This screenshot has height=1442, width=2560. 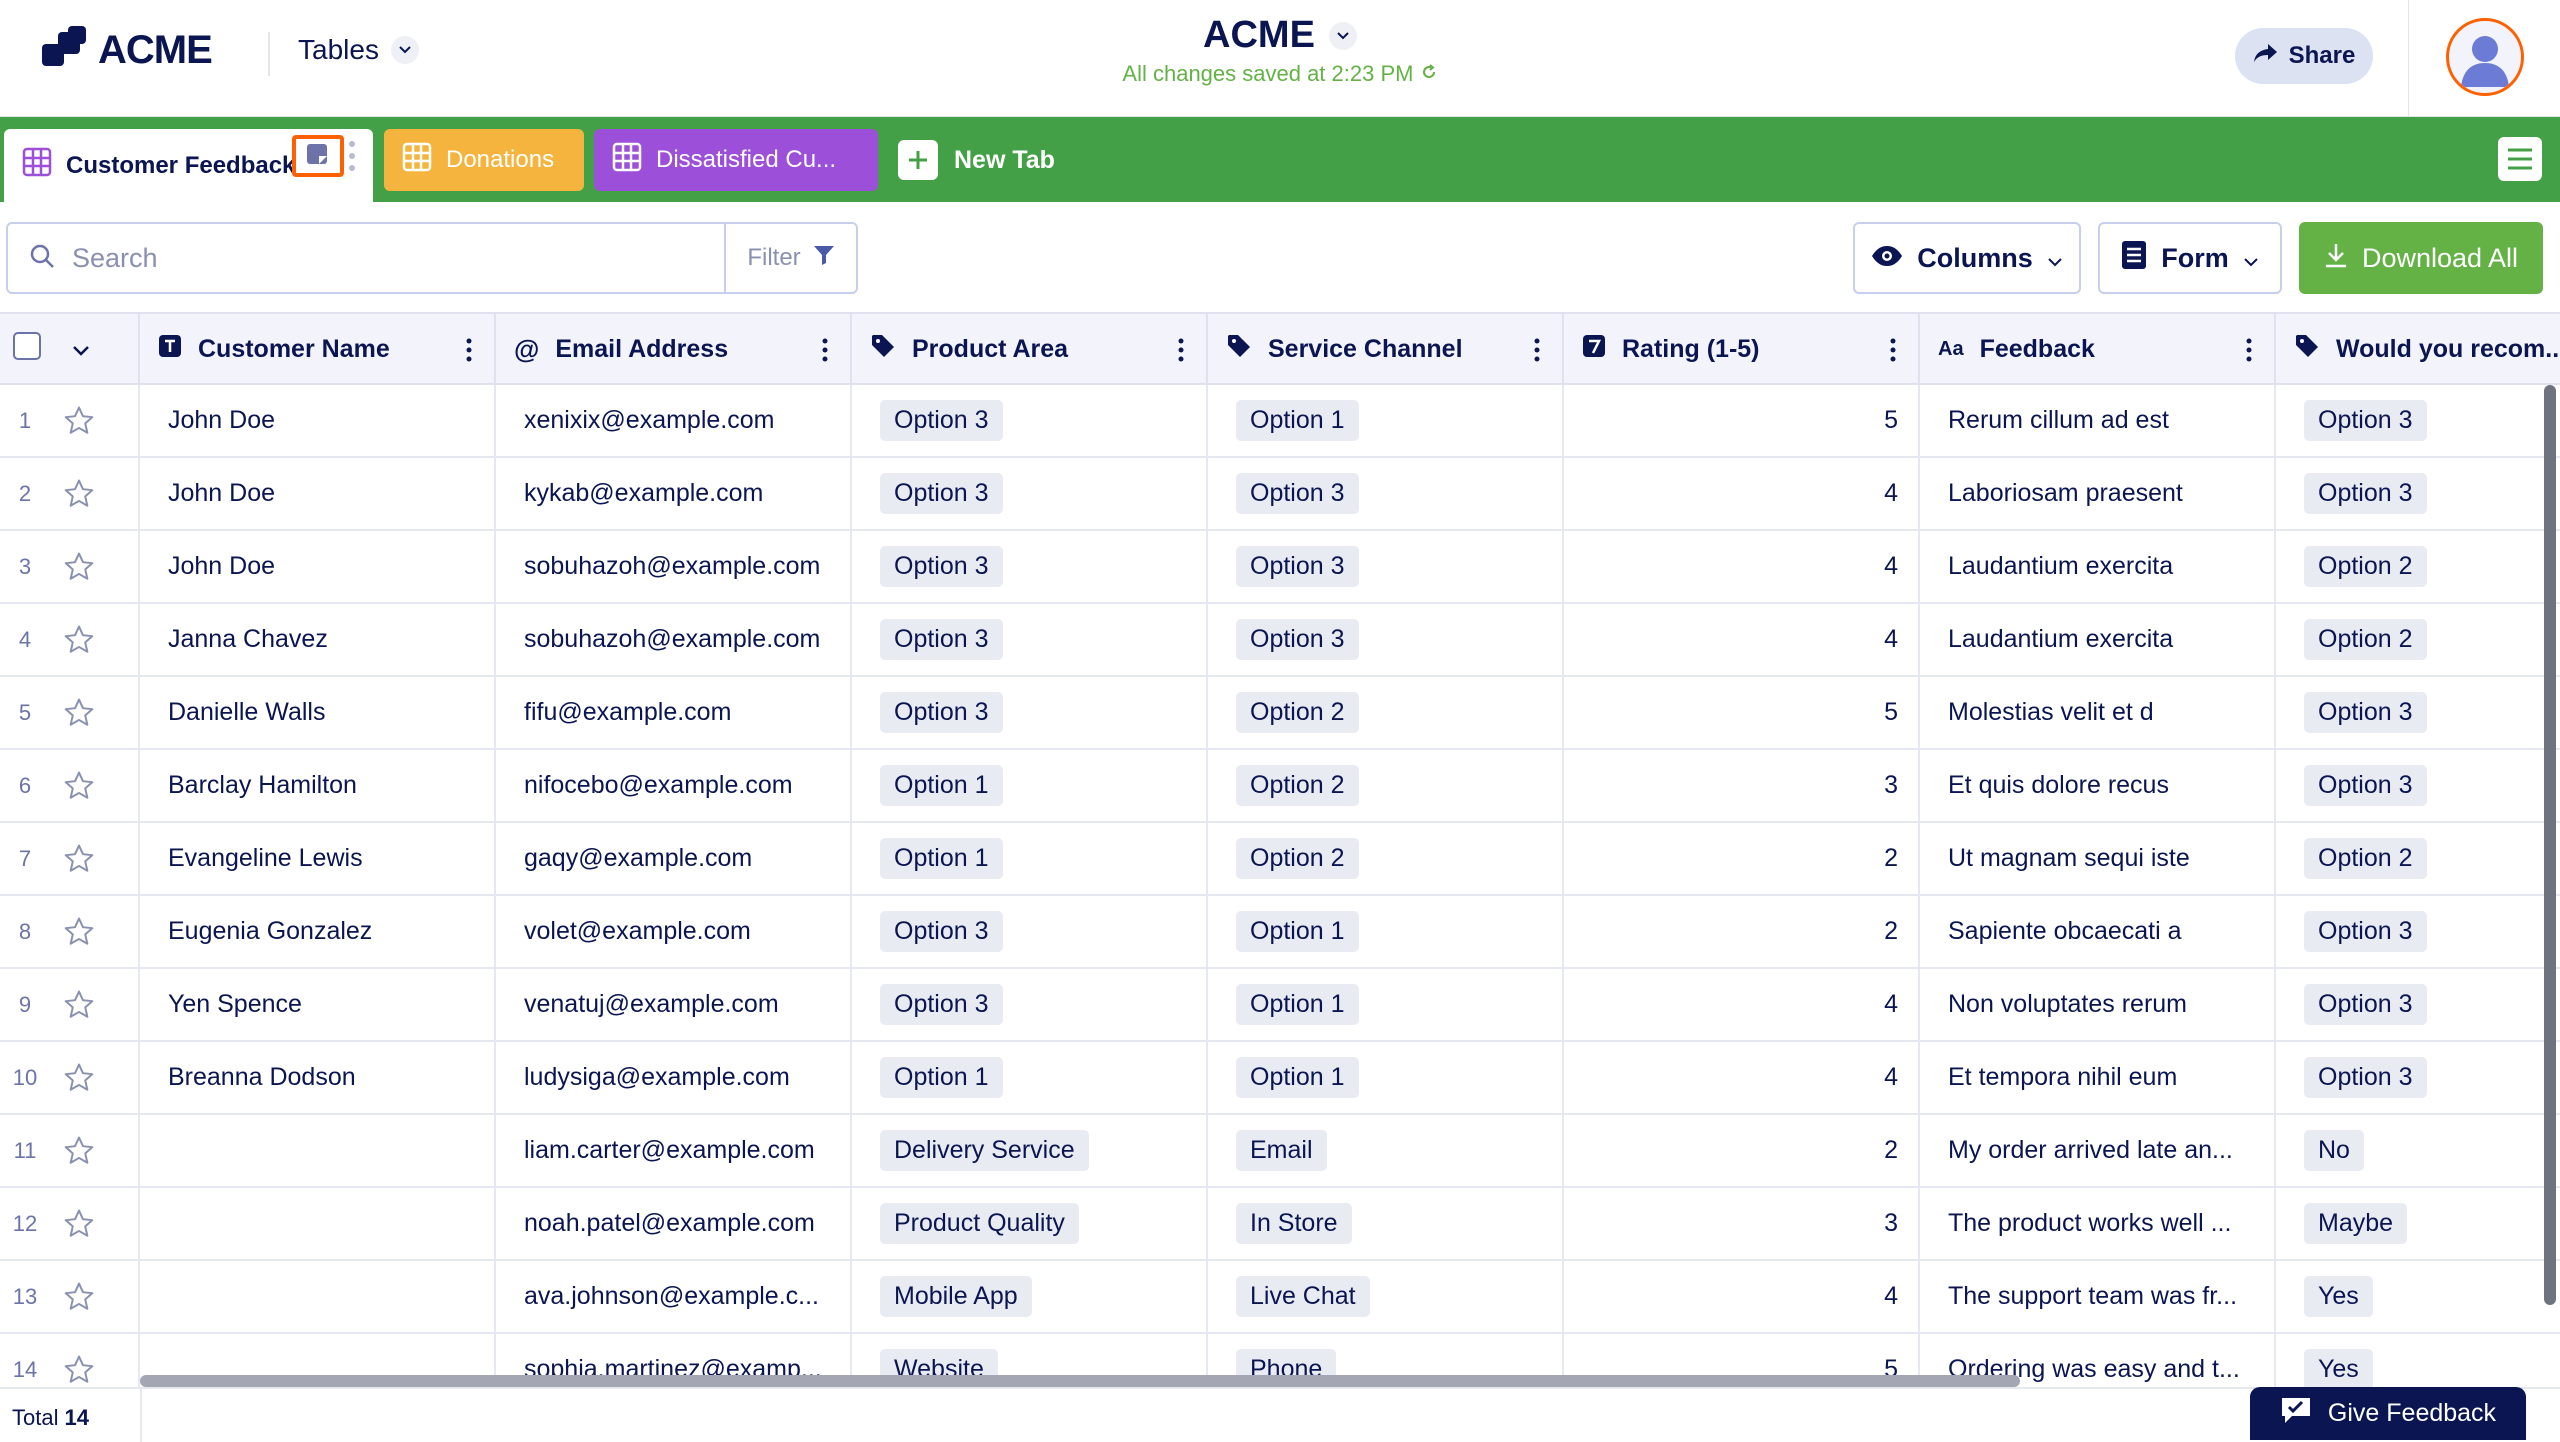 What do you see at coordinates (2098, 1004) in the screenshot?
I see `cell-feedback: Non voluptates rerum` at bounding box center [2098, 1004].